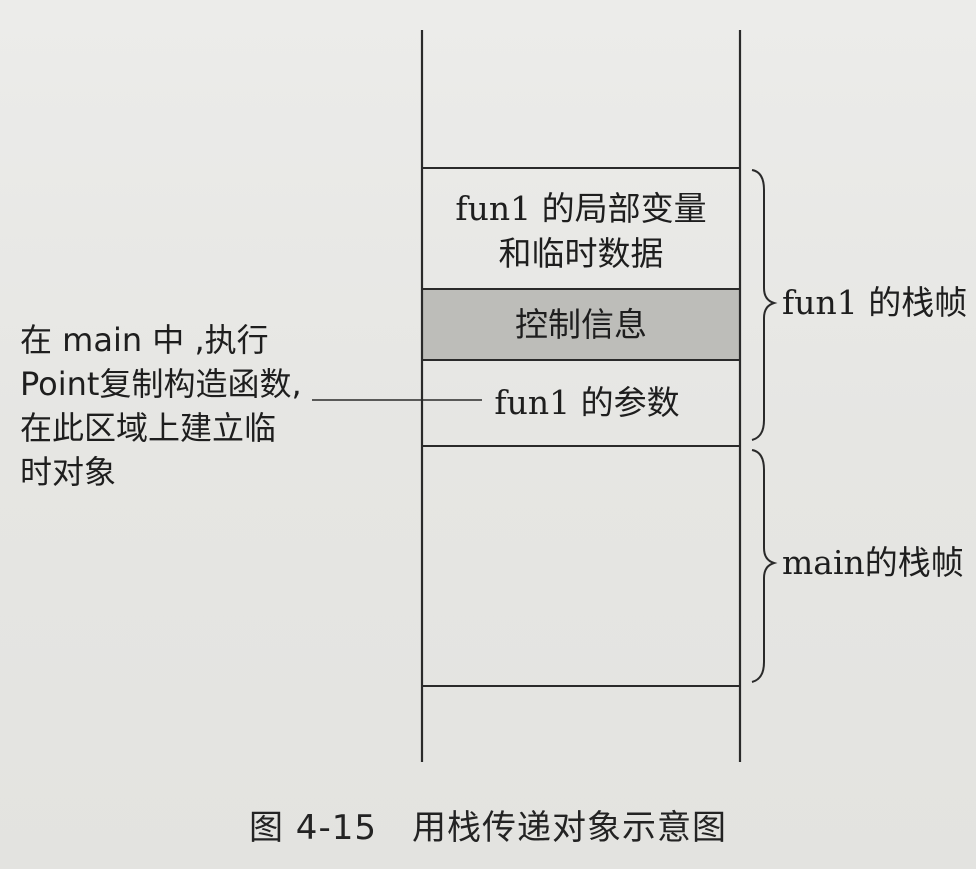  I want to click on main-frame-label: main的栈帧, so click(873, 562).